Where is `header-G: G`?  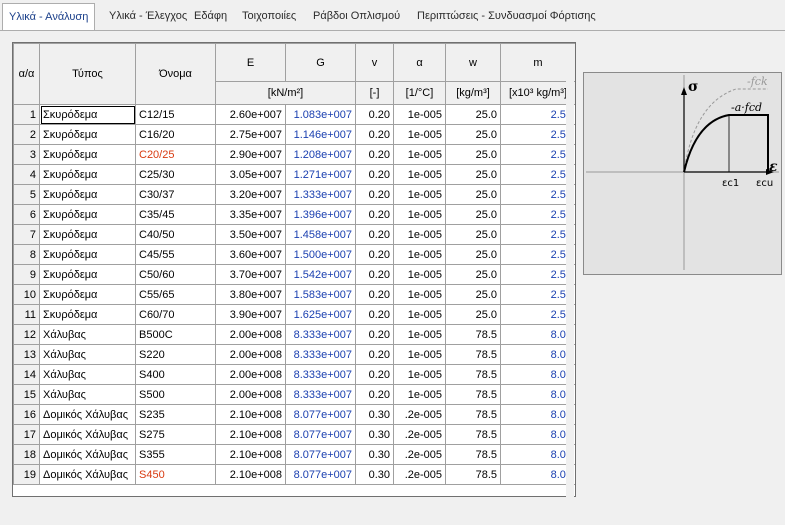
header-G: G is located at coordinates (320, 62).